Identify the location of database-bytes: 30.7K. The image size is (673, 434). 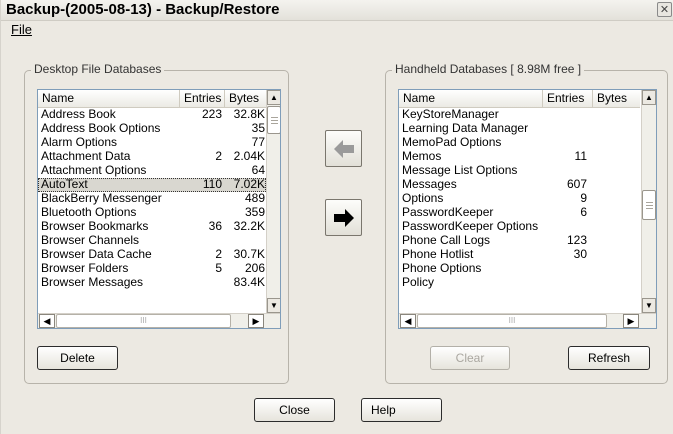
(249, 254).